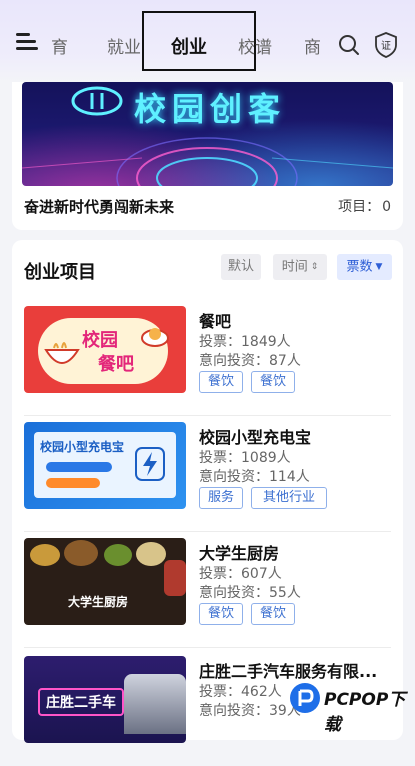  I want to click on noodle-bowl-icon, so click(62, 353).